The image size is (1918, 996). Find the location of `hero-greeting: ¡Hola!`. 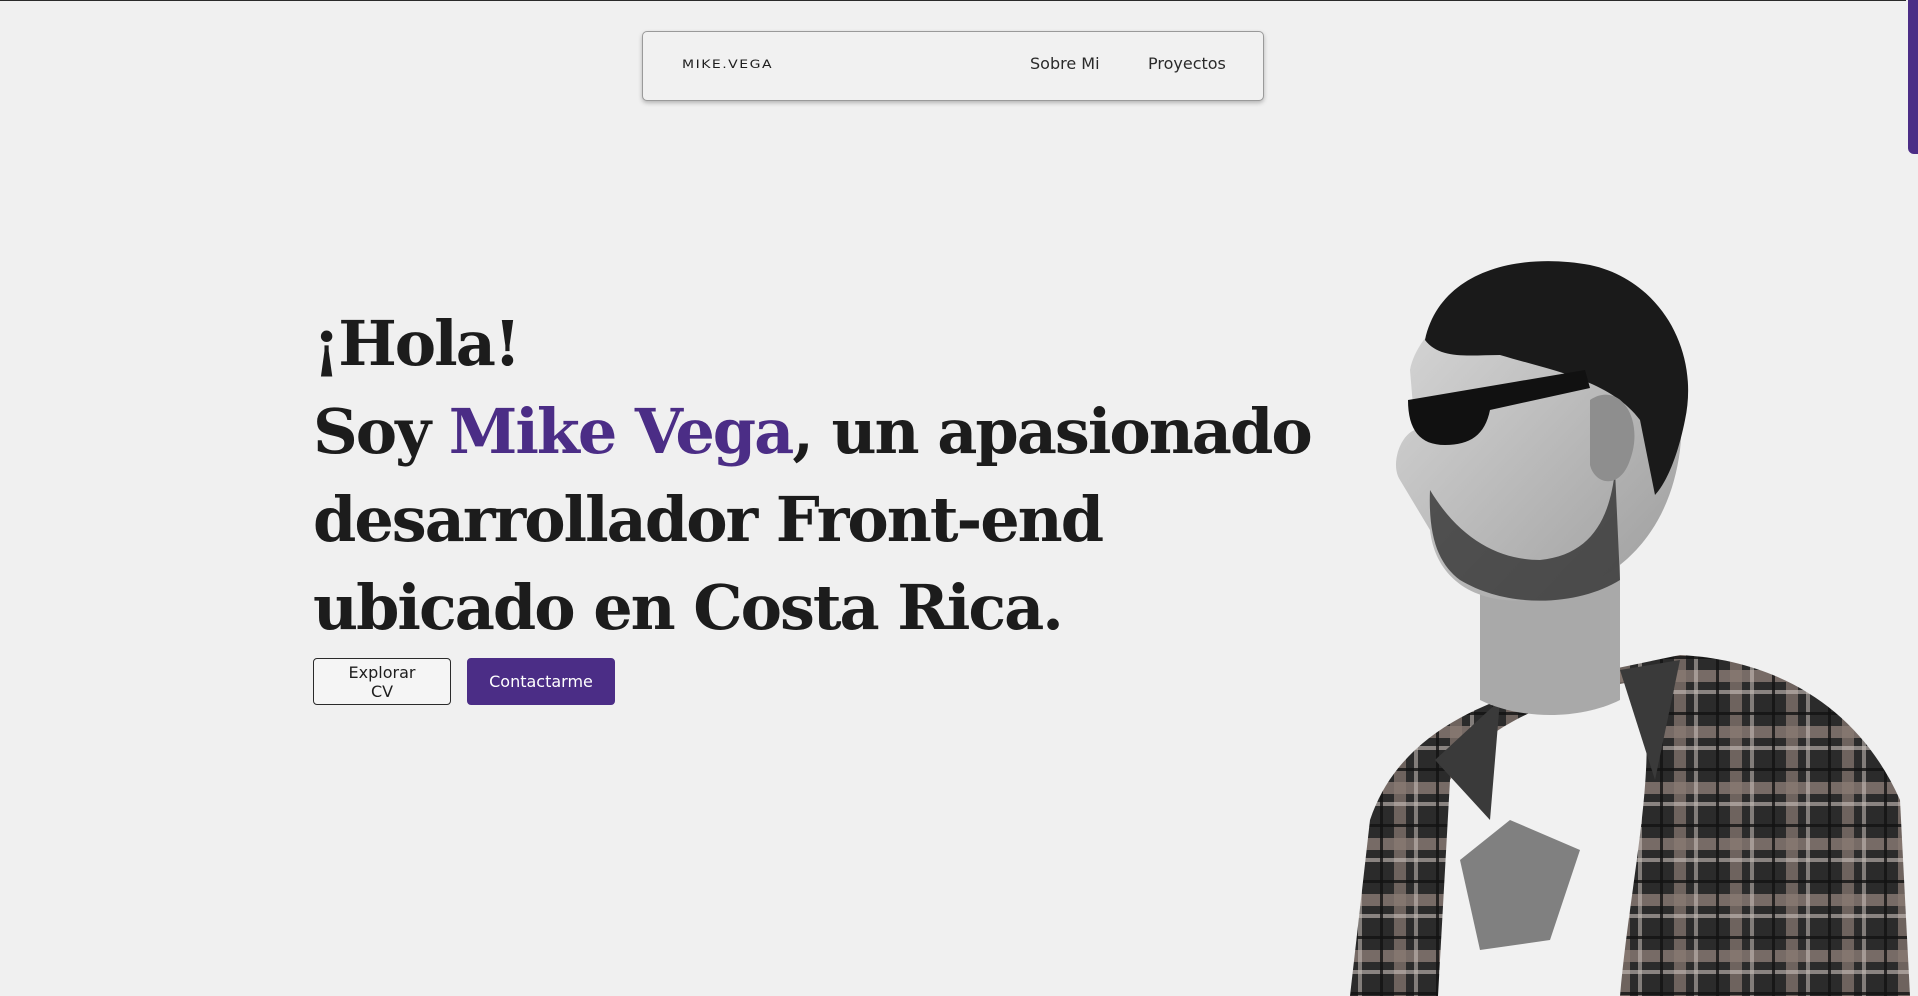

hero-greeting: ¡Hola! is located at coordinates (417, 343).